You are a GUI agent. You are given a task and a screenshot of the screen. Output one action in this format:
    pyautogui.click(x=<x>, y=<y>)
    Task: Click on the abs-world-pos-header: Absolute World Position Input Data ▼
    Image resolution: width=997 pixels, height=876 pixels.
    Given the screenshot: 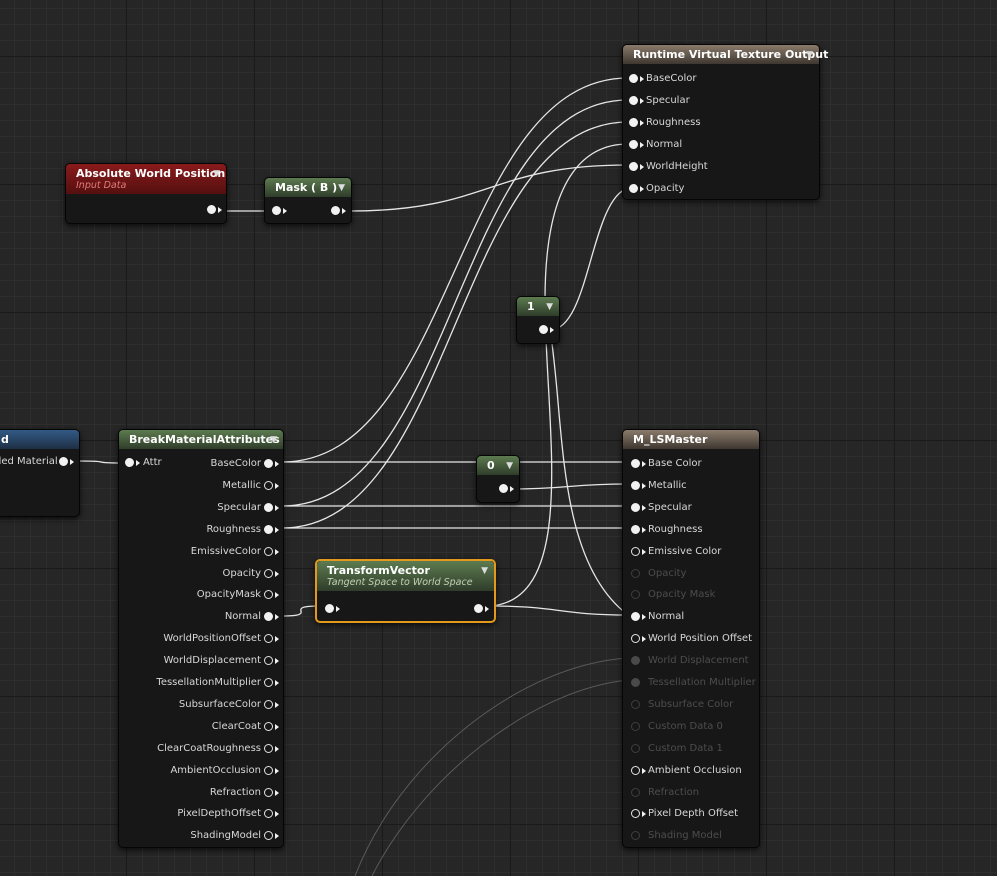 What is the action you would take?
    pyautogui.click(x=146, y=179)
    